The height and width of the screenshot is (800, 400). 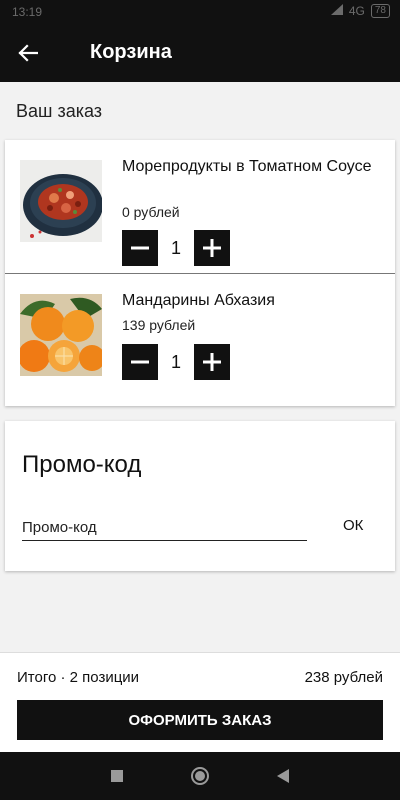 I want to click on total-label: Итого · 2 позиции, so click(x=78, y=677).